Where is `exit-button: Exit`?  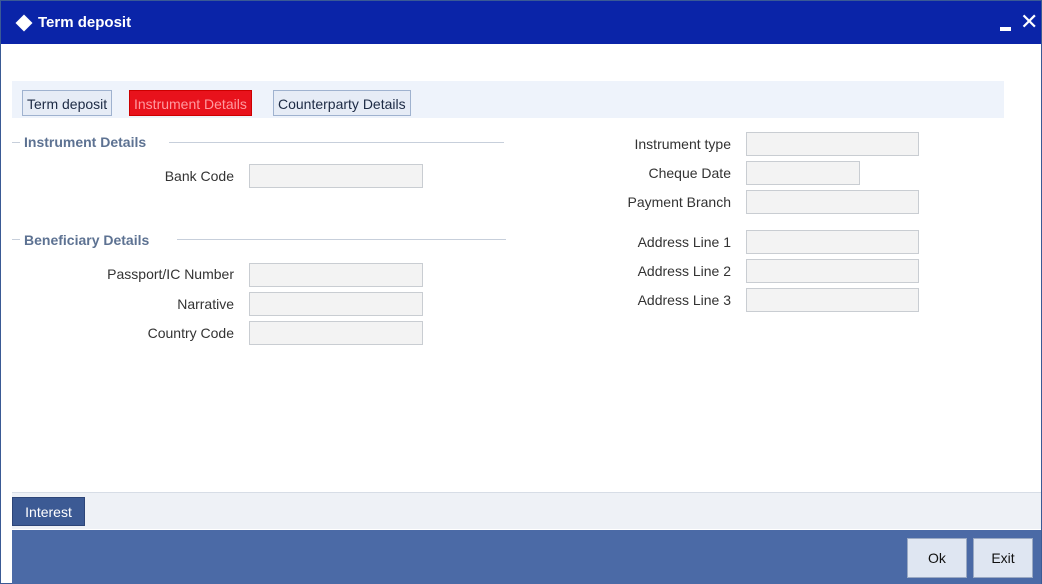
exit-button: Exit is located at coordinates (1003, 558).